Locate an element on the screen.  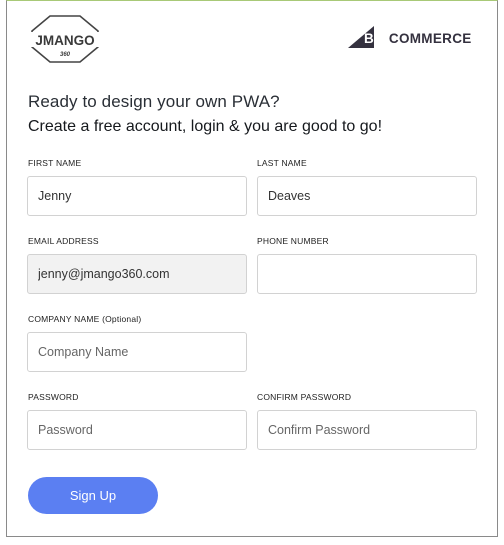
email-field is located at coordinates (137, 274).